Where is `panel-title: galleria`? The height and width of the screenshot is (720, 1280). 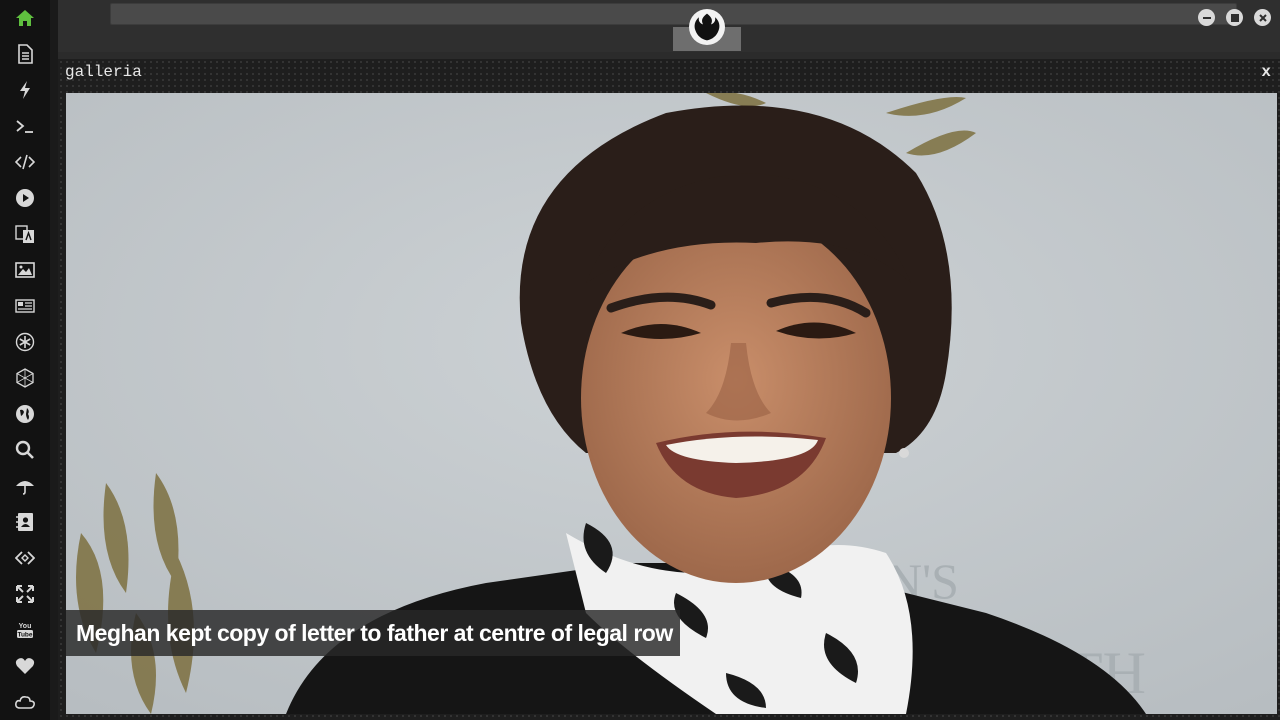
panel-title: galleria is located at coordinates (103, 72).